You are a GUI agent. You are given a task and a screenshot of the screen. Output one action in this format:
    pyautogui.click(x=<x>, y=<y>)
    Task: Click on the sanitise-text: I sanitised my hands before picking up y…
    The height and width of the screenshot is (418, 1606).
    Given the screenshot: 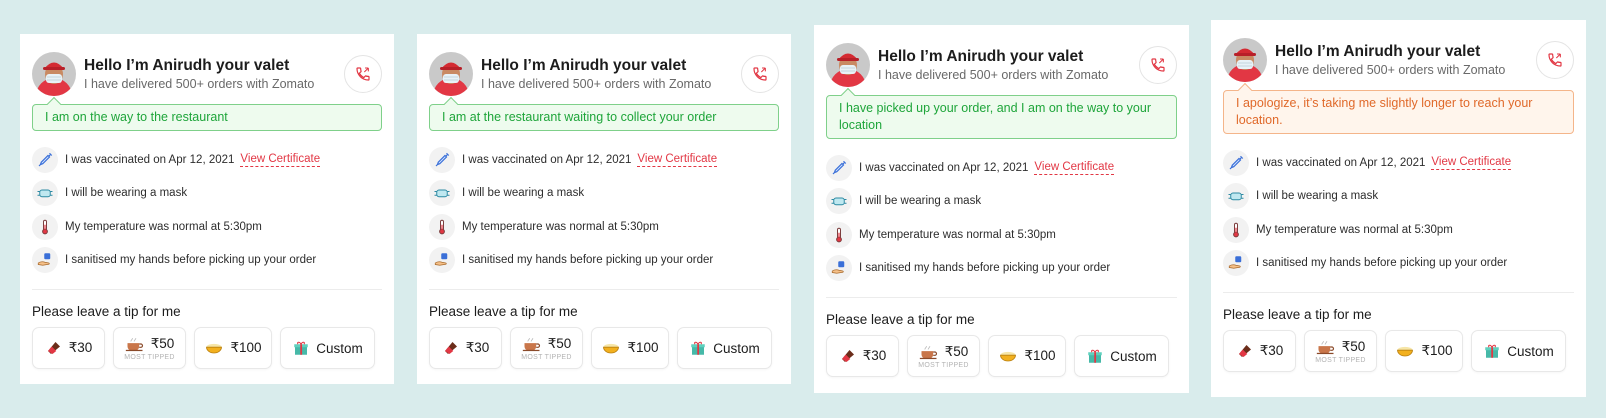 What is the action you would take?
    pyautogui.click(x=1382, y=263)
    